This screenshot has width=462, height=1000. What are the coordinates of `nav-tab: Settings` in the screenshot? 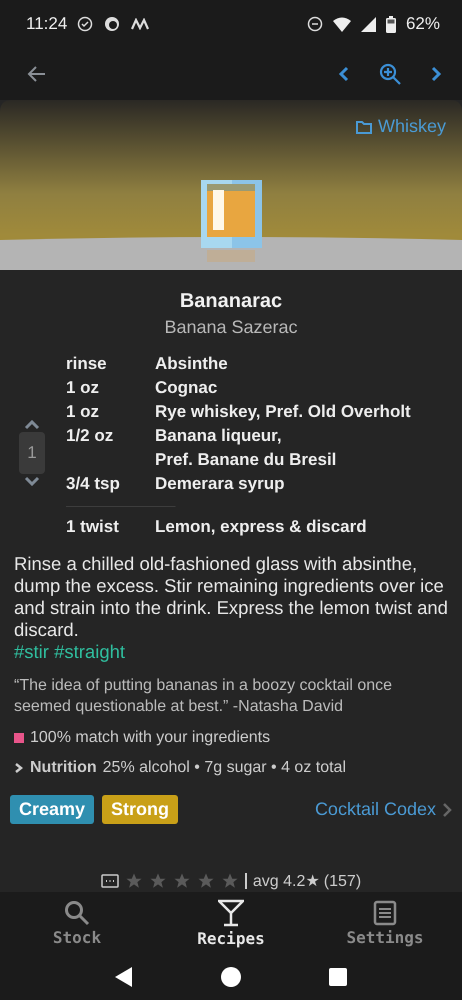 It's located at (385, 923).